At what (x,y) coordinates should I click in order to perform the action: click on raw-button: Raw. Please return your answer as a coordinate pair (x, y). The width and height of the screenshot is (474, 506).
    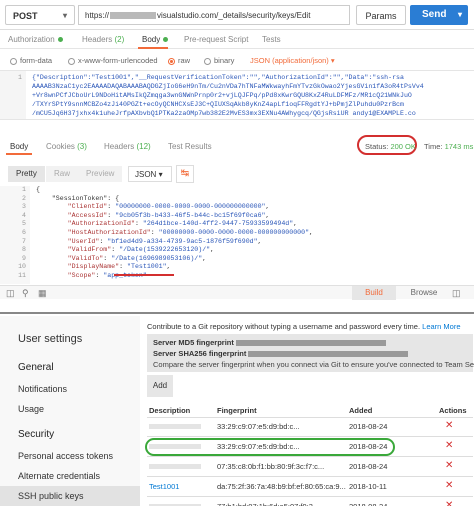
    Looking at the image, I should click on (62, 174).